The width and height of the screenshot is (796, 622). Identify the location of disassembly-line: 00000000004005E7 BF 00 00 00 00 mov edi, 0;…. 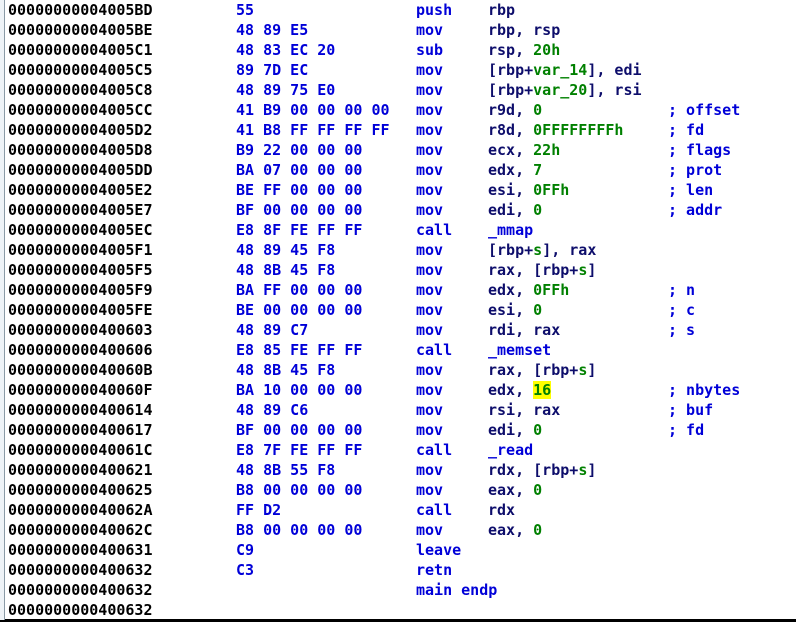
(401, 210).